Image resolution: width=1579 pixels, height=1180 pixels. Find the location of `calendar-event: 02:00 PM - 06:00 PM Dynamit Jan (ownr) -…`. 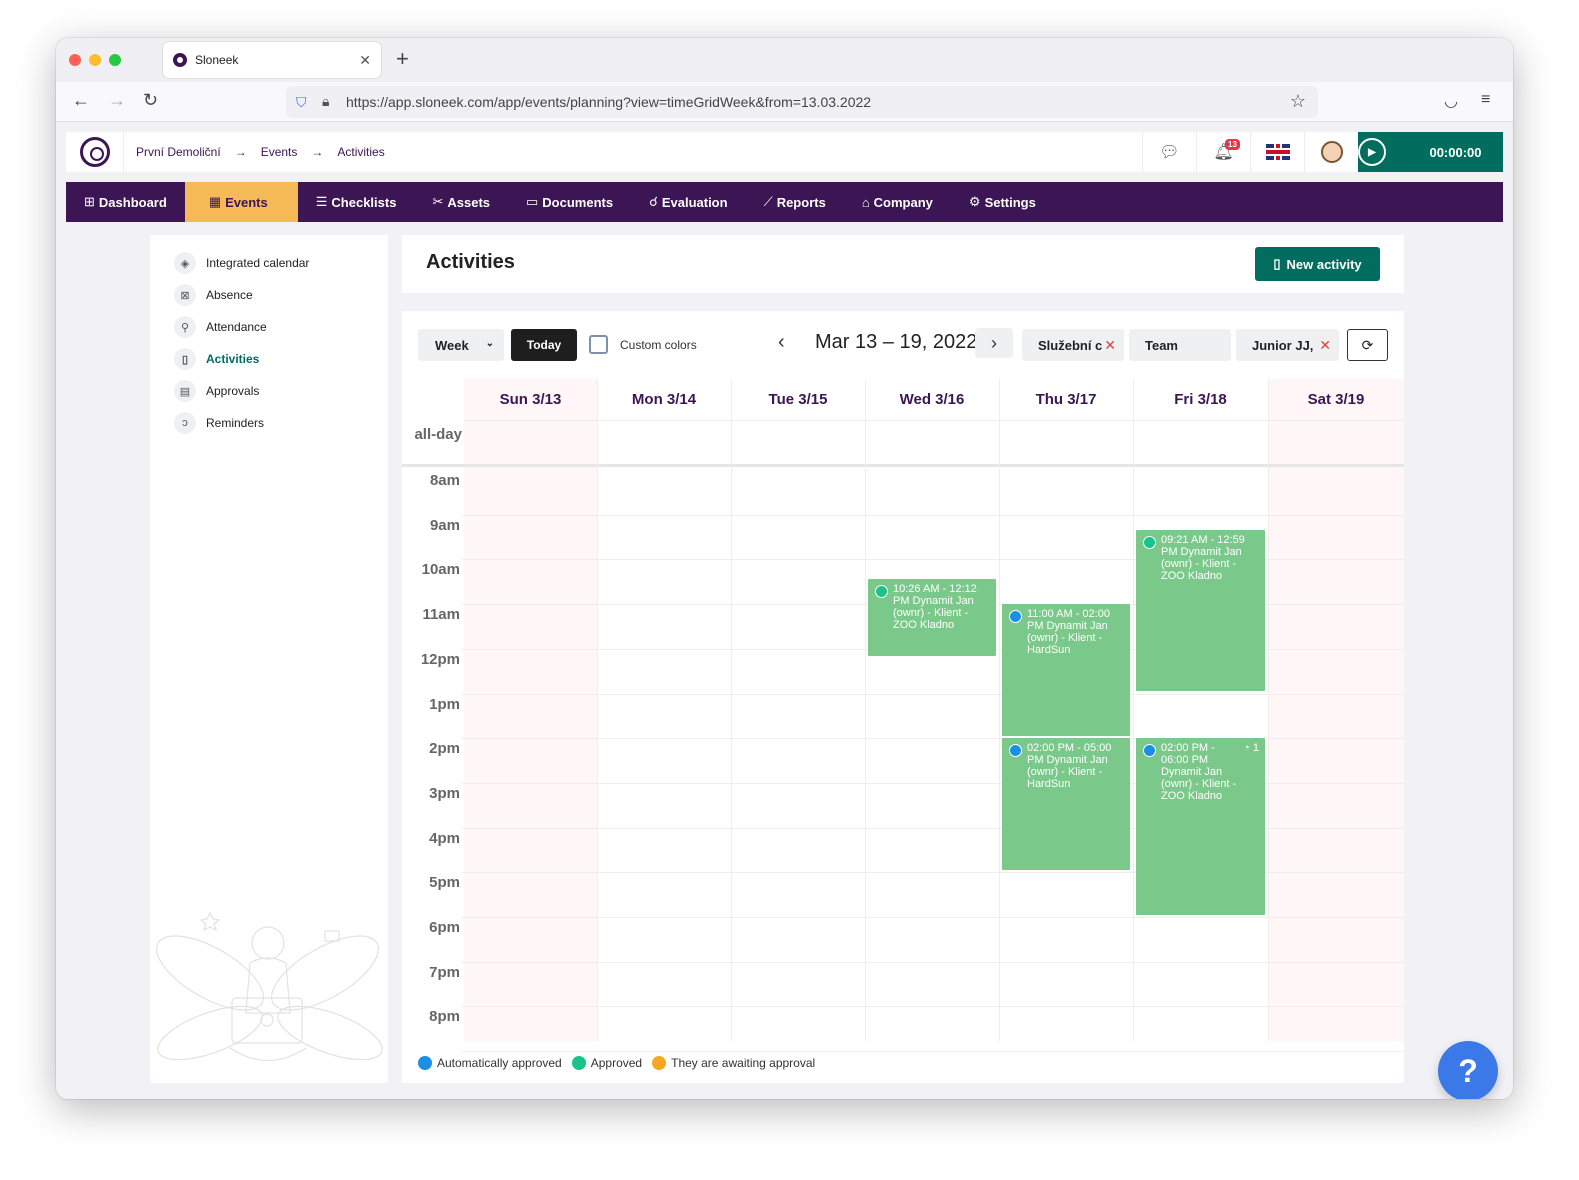

calendar-event: 02:00 PM - 06:00 PM Dynamit Jan (ownr) -… is located at coordinates (1200, 826).